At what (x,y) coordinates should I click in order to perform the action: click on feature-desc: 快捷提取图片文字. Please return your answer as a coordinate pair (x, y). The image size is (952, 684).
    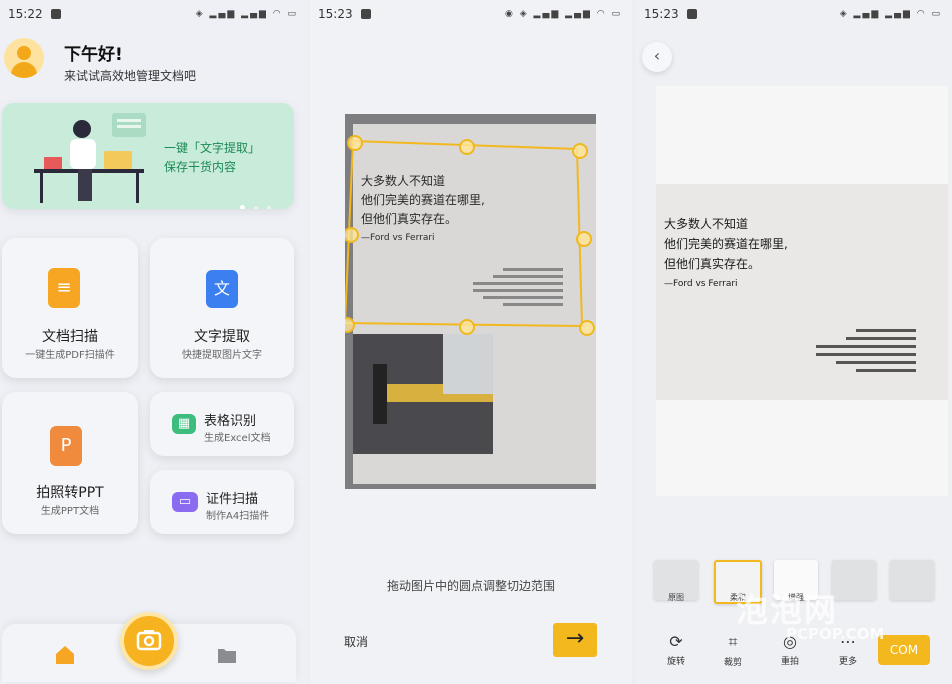
    Looking at the image, I should click on (222, 355).